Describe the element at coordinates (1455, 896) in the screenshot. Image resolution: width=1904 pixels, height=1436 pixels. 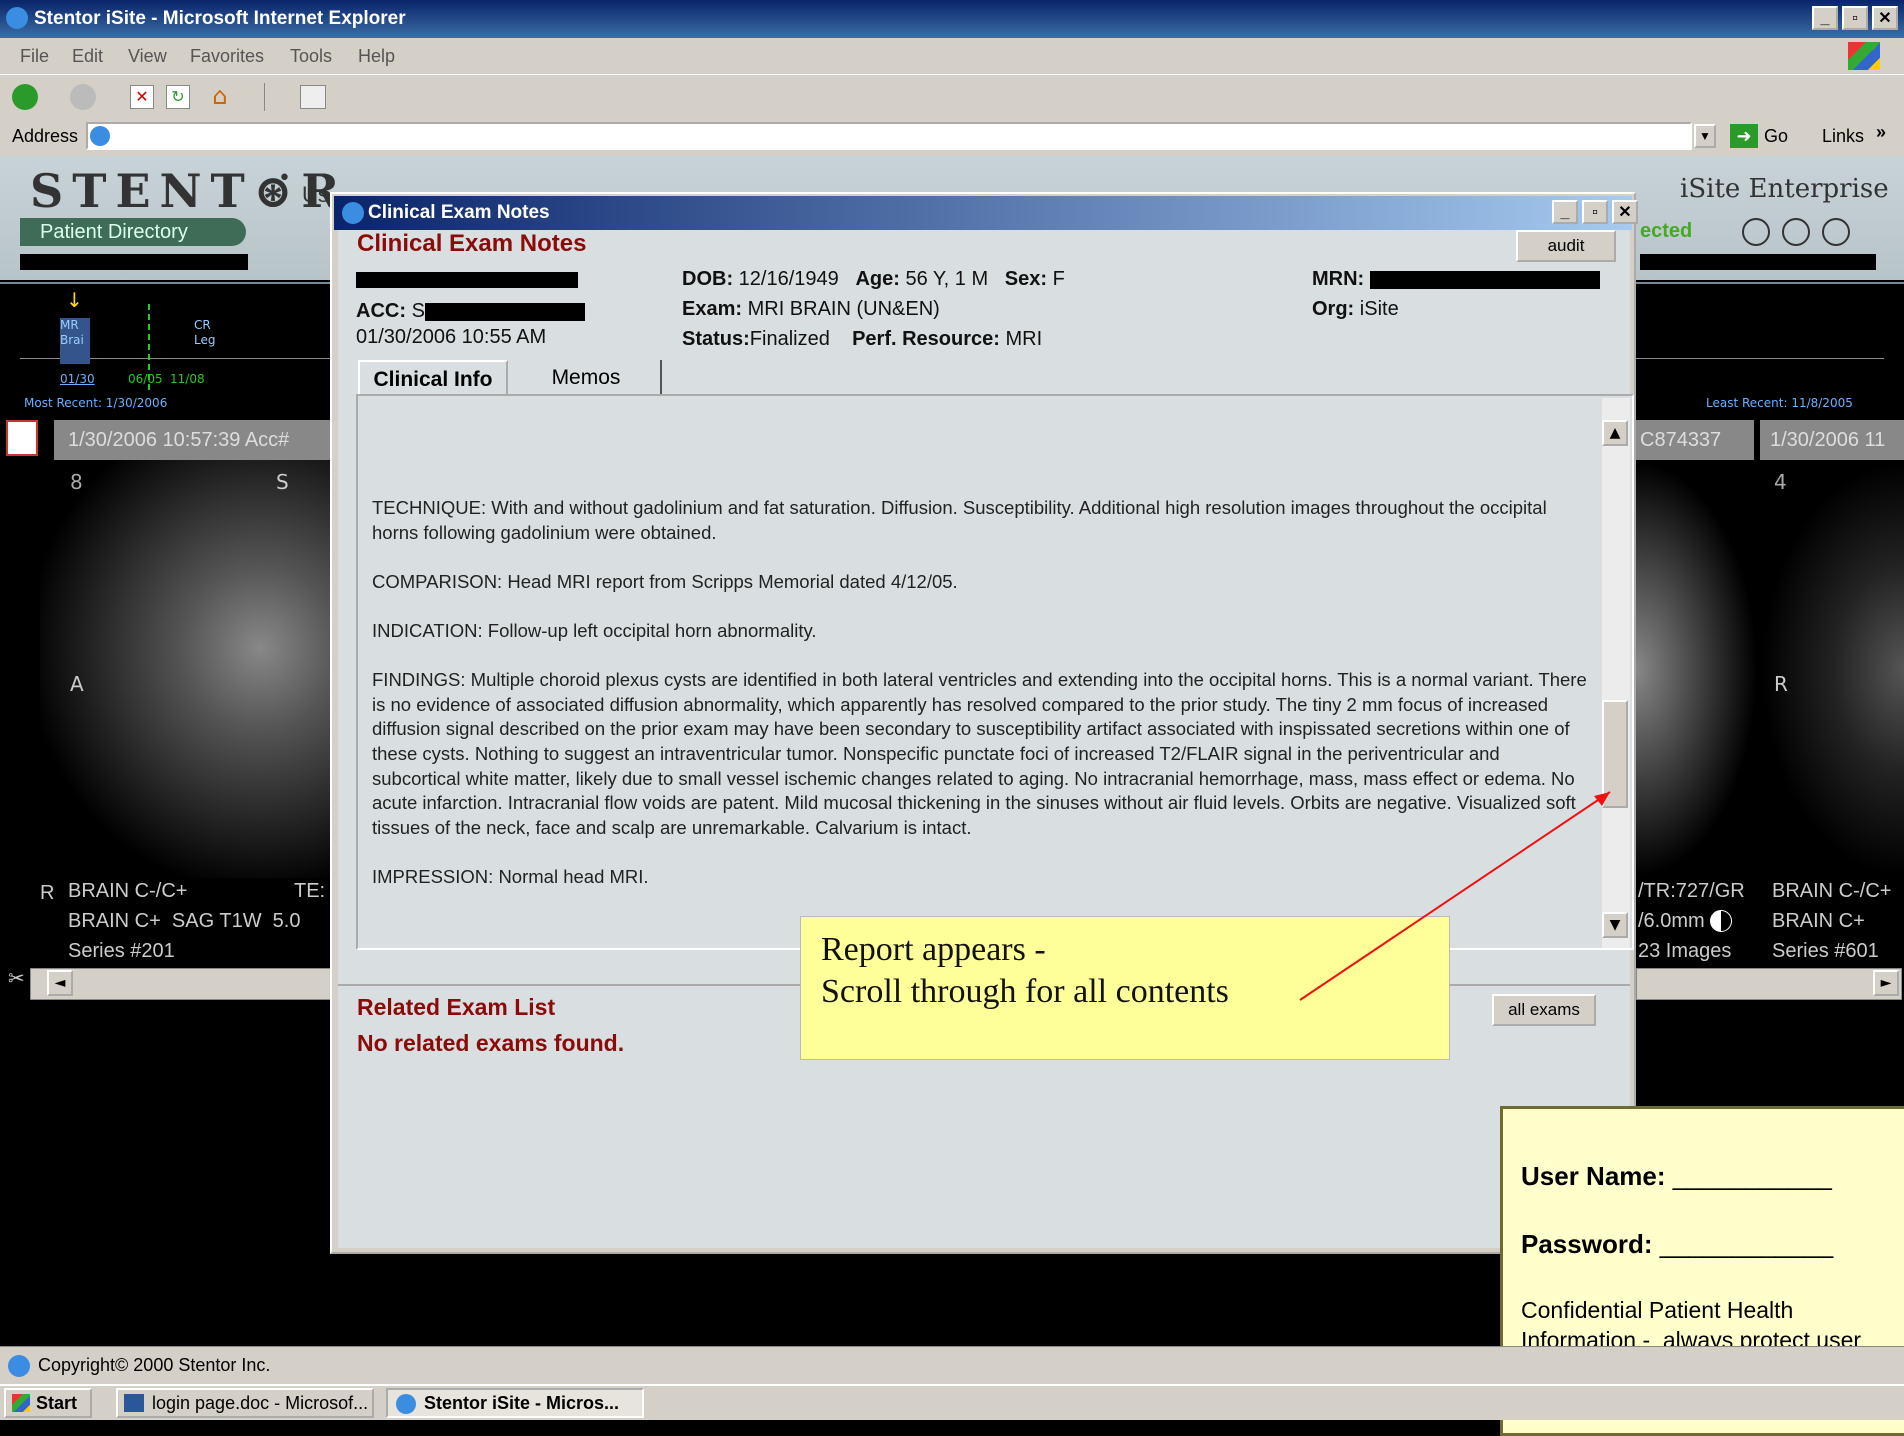
I see `callout-arrow` at that location.